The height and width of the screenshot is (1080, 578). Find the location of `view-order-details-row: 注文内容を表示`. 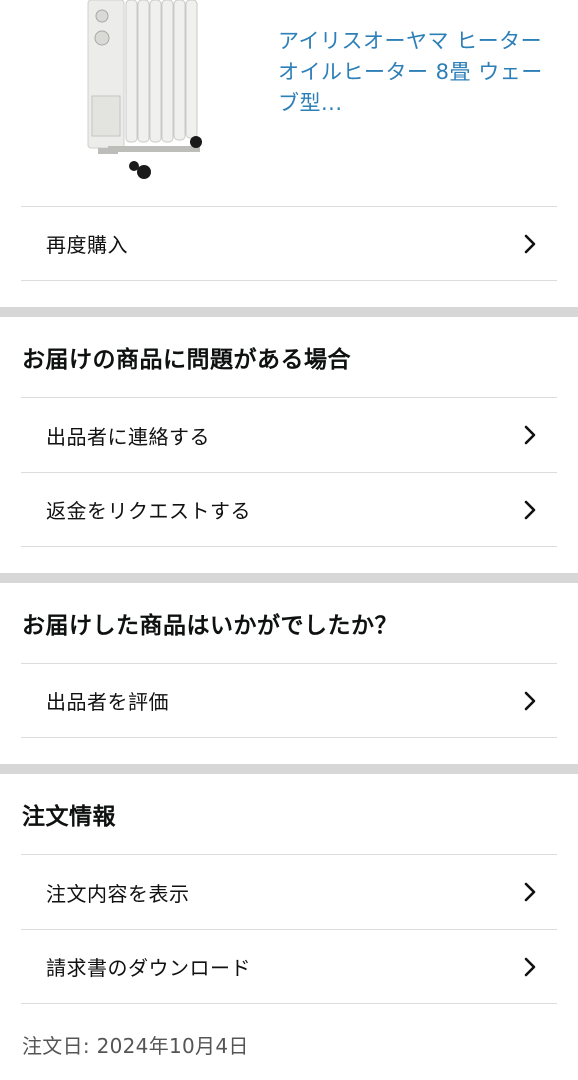

view-order-details-row: 注文内容を表示 is located at coordinates (289, 891).